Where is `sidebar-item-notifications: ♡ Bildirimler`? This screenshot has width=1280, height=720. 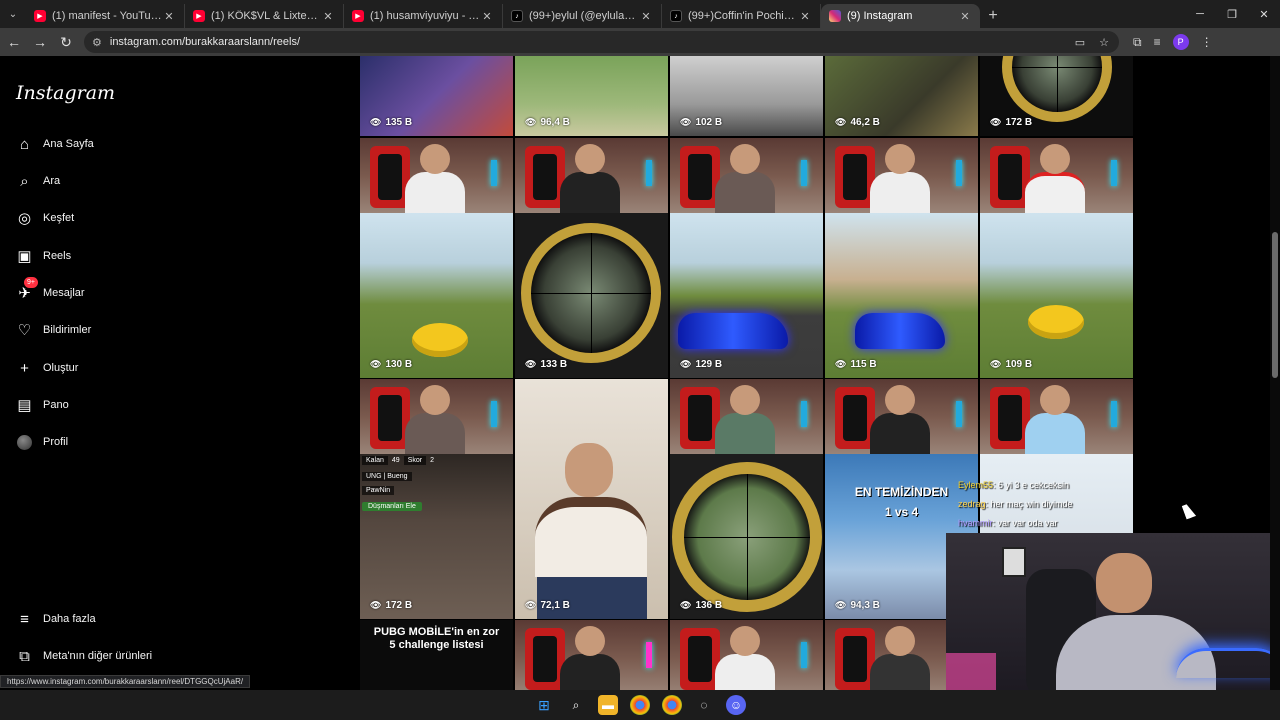
sidebar-item-notifications: ♡ Bildirimler is located at coordinates (54, 330).